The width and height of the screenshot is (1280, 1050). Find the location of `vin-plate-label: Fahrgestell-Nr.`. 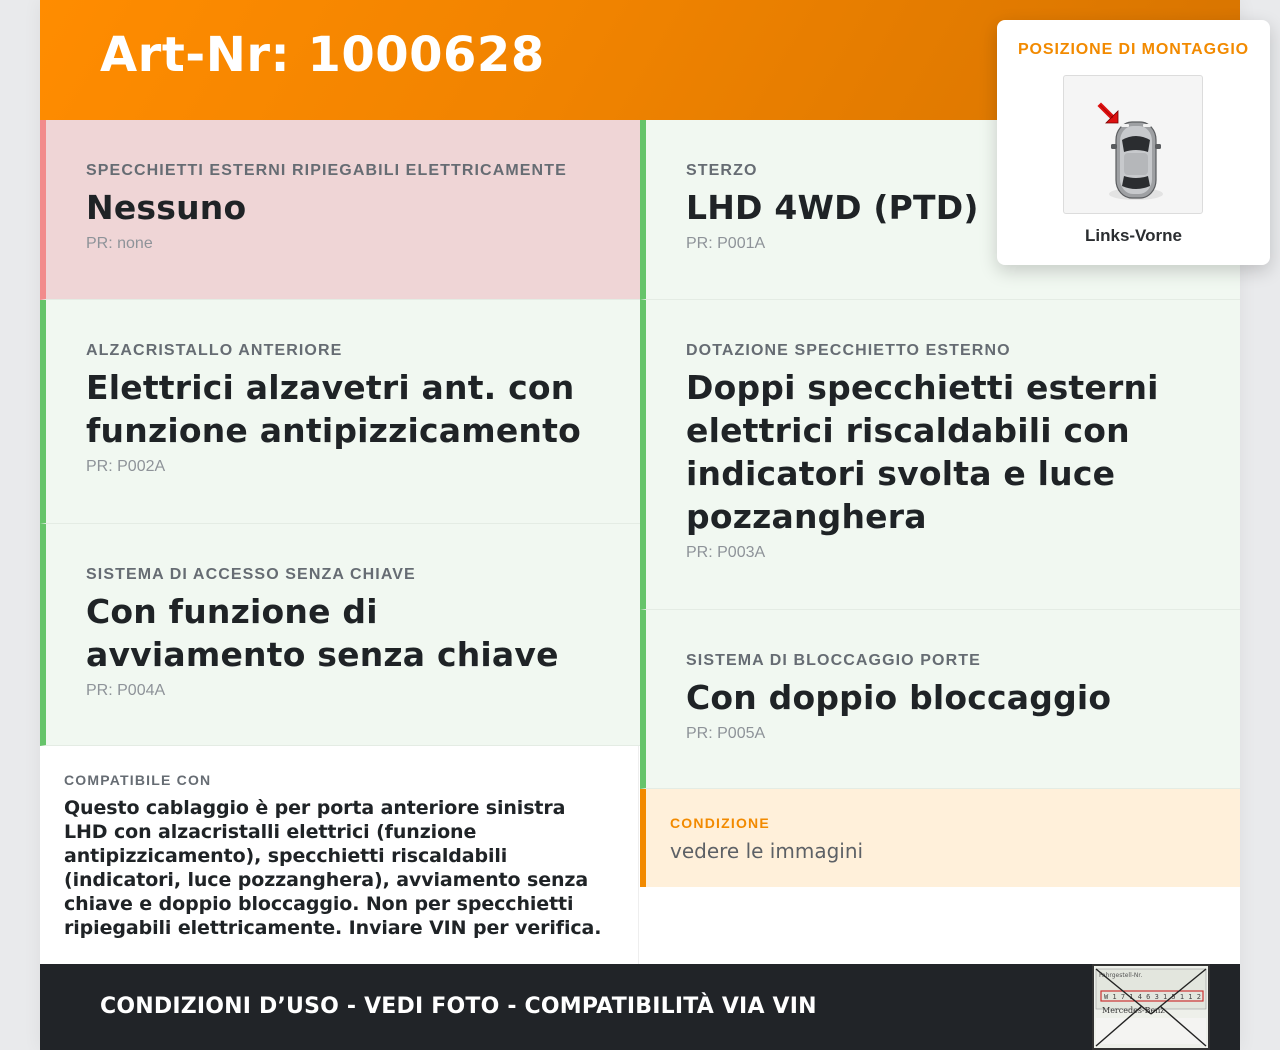

vin-plate-label: Fahrgestell-Nr. is located at coordinates (1120, 975).